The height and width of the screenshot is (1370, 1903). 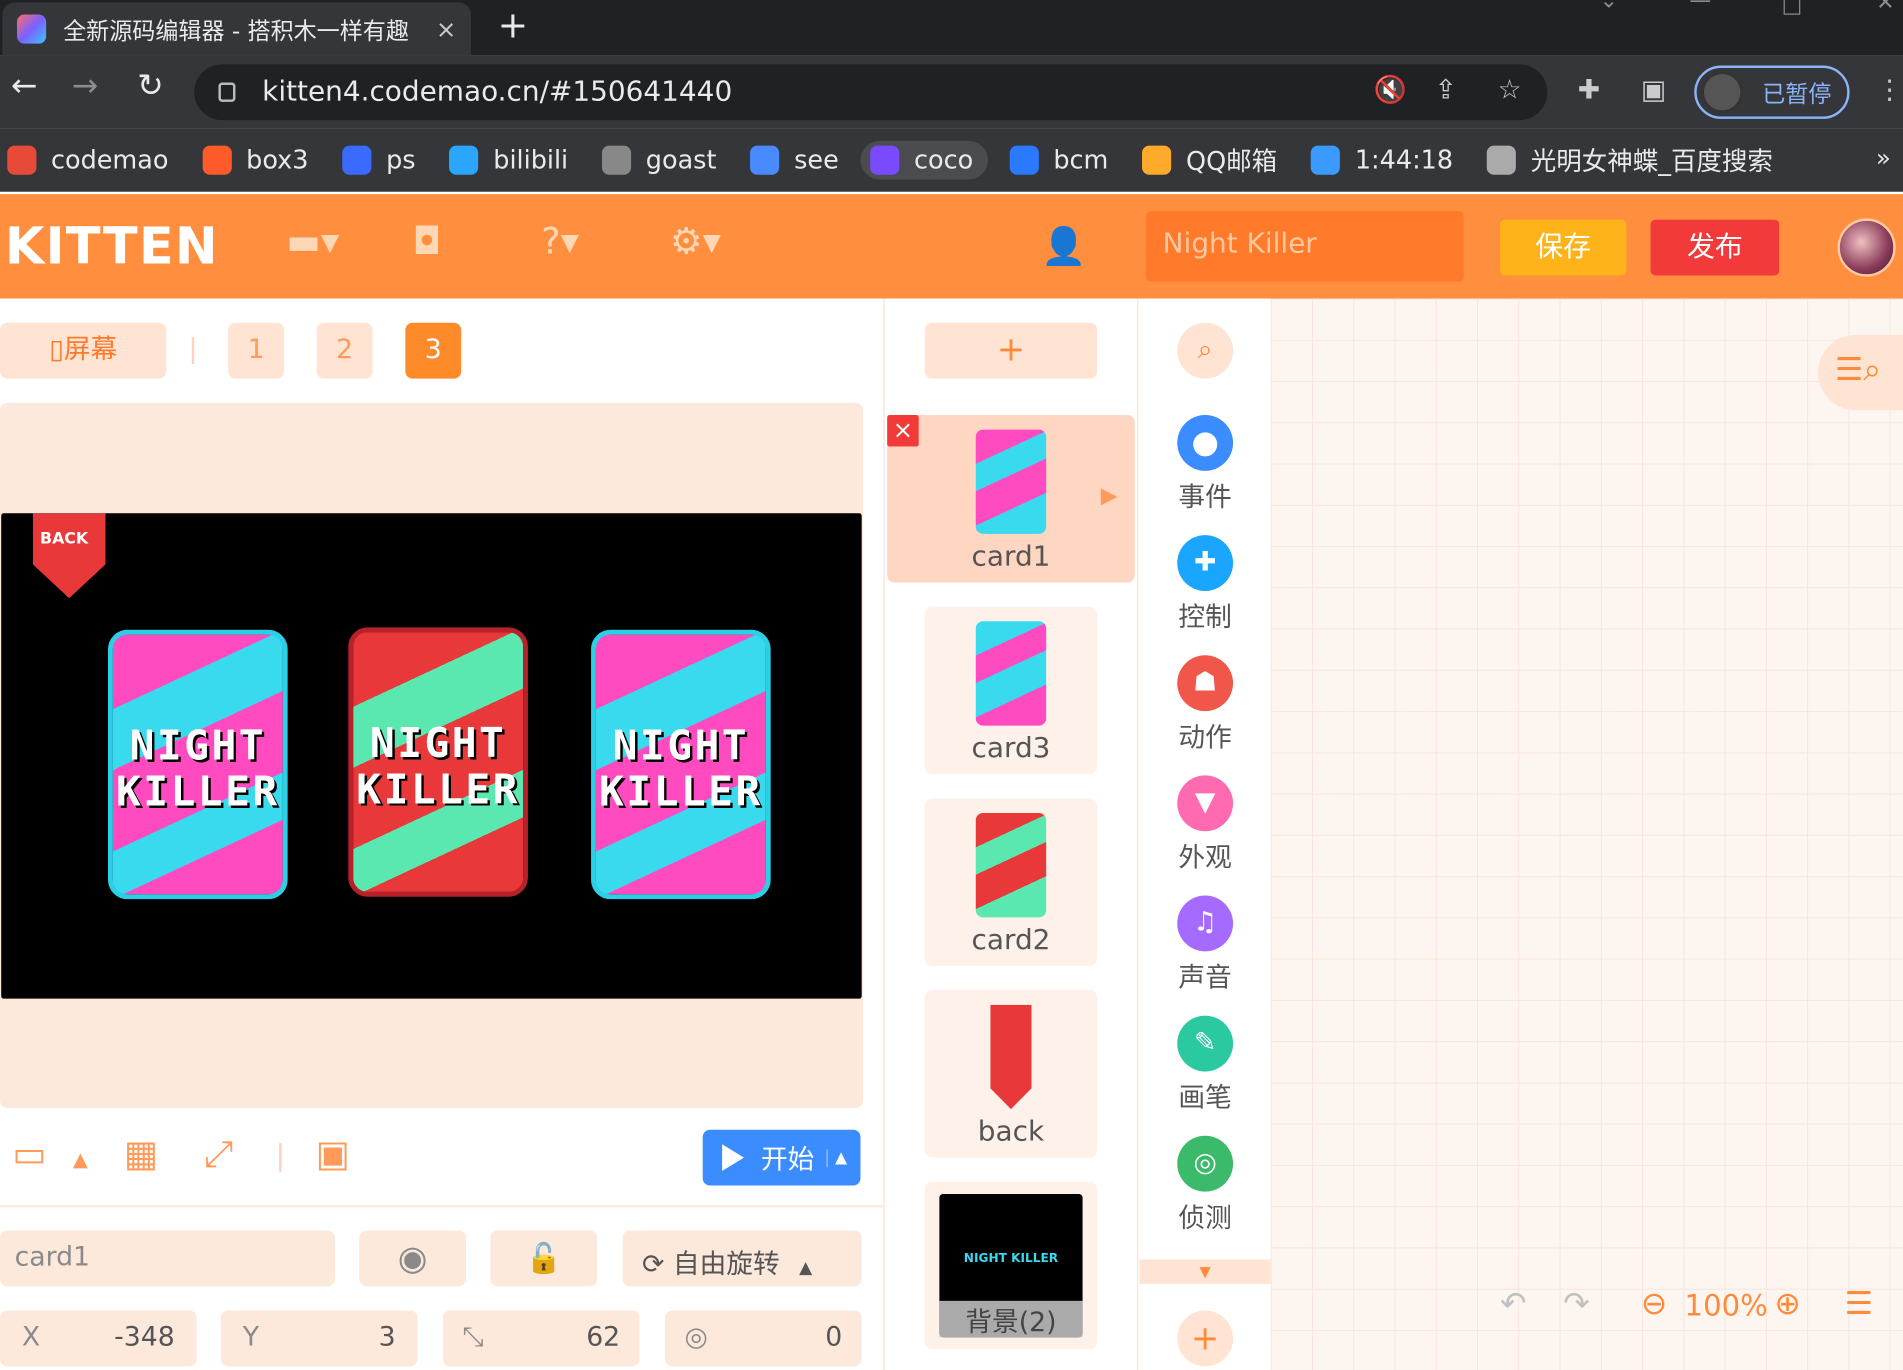 I want to click on bookmark-item: bilibili, so click(x=508, y=160).